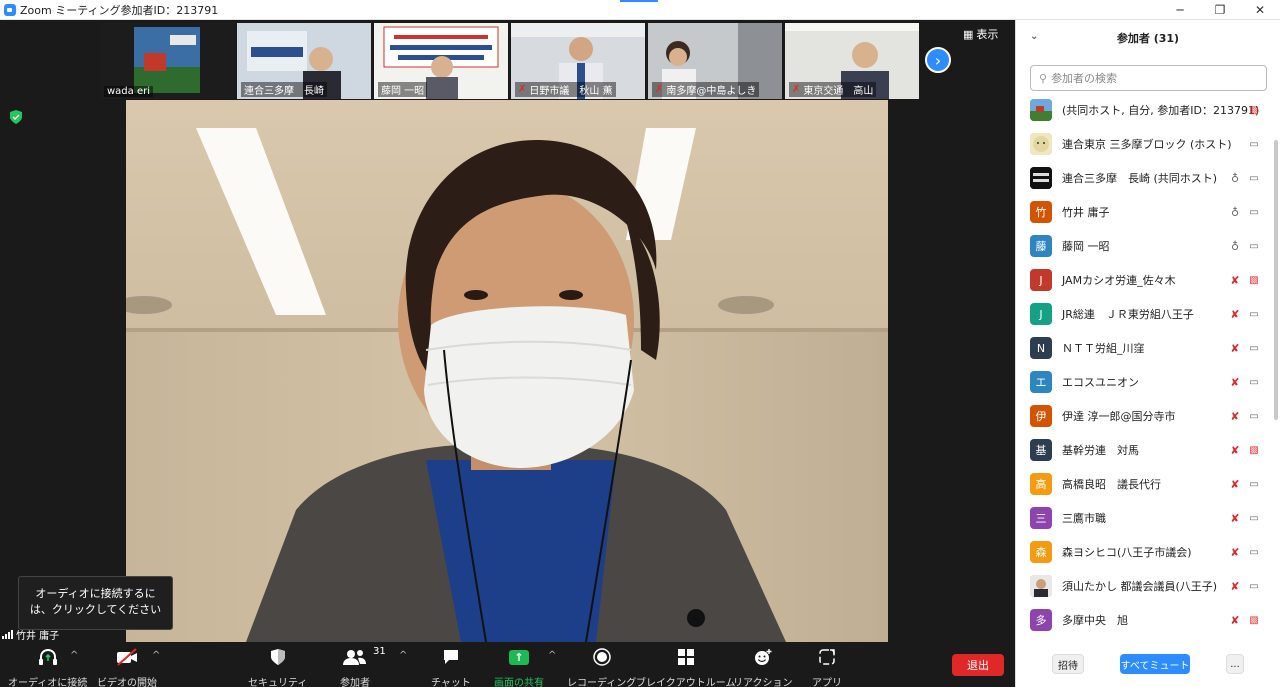 The height and width of the screenshot is (687, 1280). What do you see at coordinates (1143, 280) in the screenshot?
I see `participant-row: J JAMカシオ労連_佐々木 ✘ ▧` at bounding box center [1143, 280].